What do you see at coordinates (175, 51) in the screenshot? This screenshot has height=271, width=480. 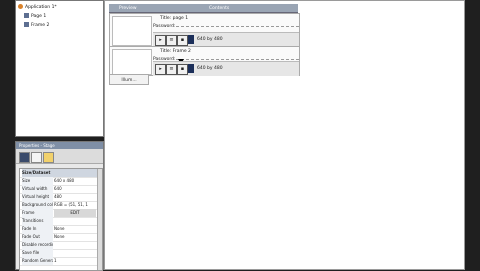 I see `page-title: Title: Frame 2` at bounding box center [175, 51].